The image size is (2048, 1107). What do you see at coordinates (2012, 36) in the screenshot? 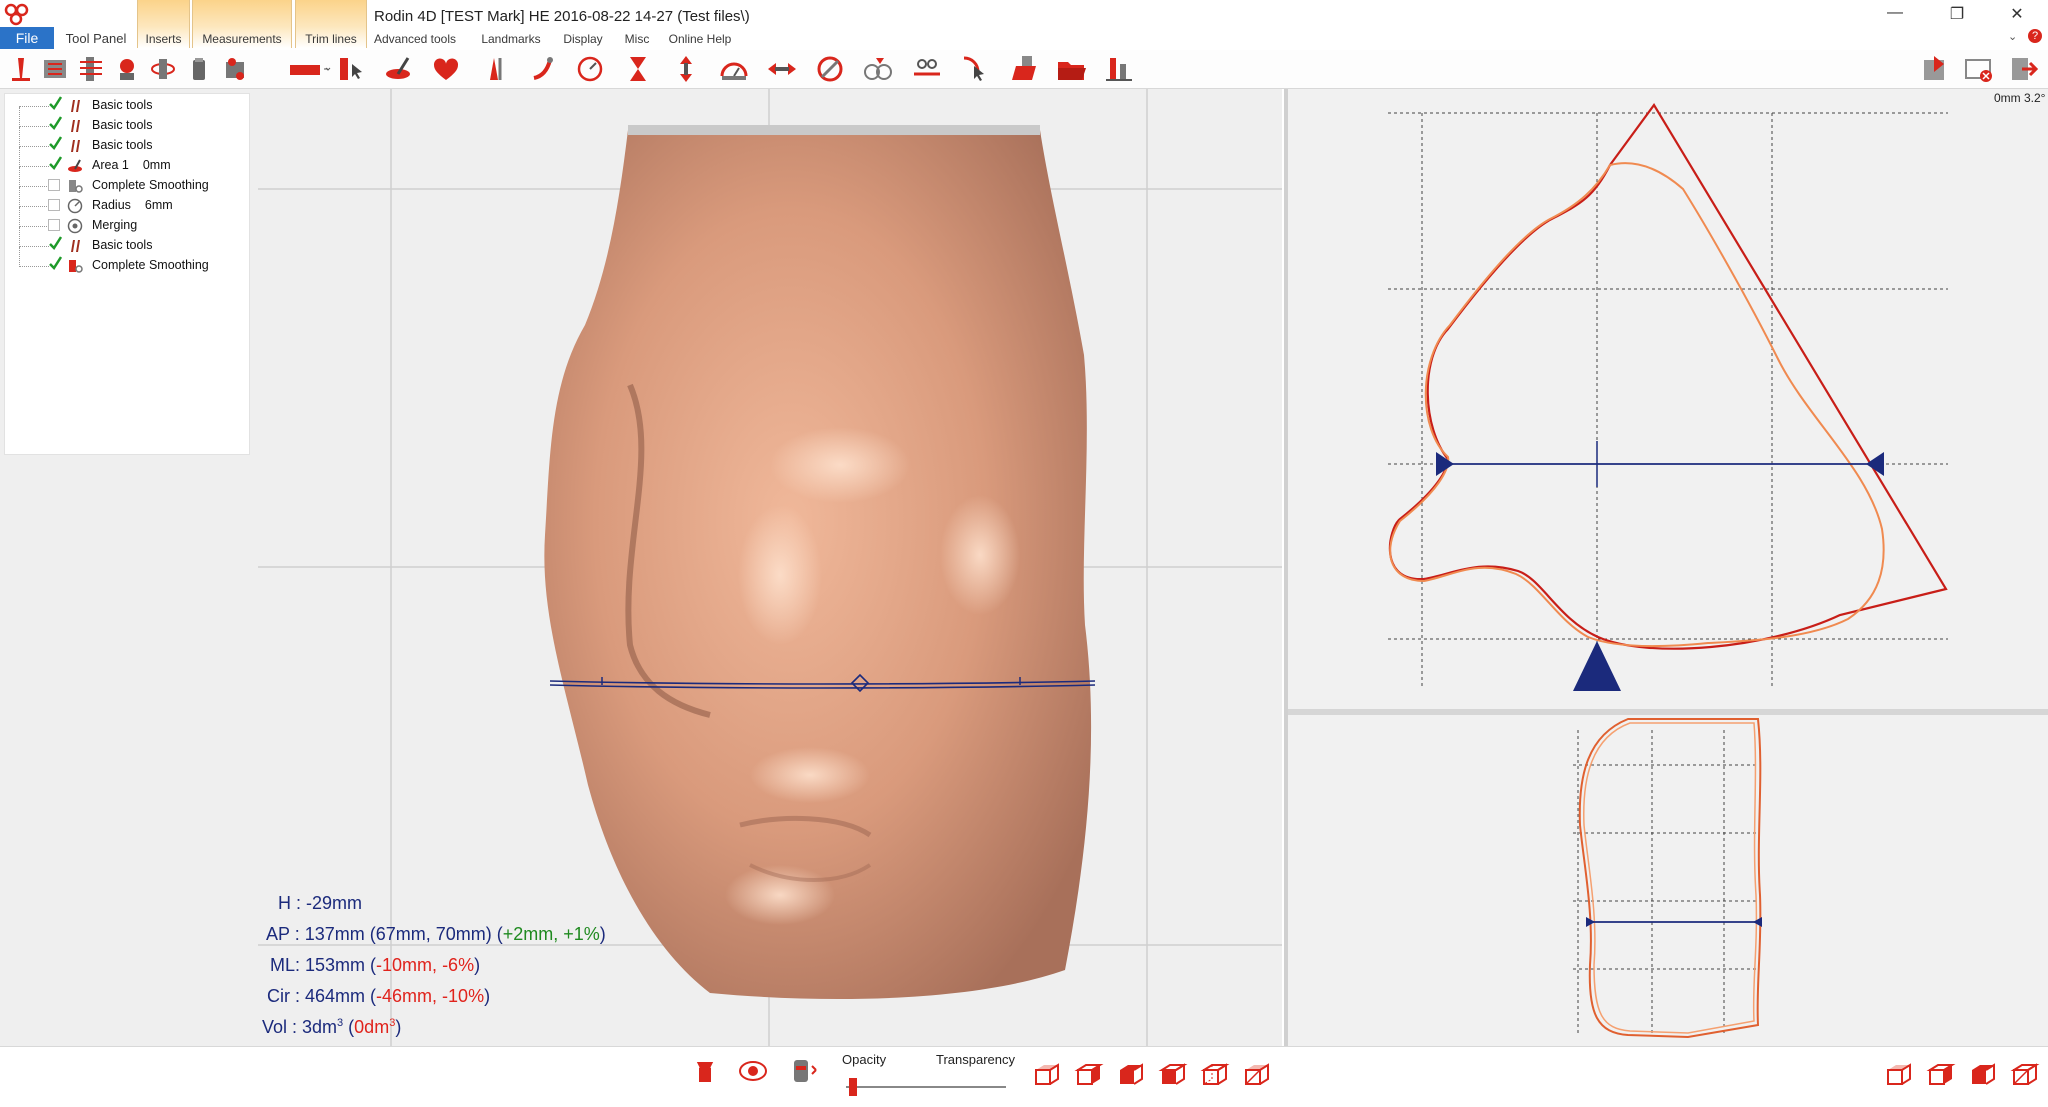
I see `ribbon-collapse-icon: ⌄` at bounding box center [2012, 36].